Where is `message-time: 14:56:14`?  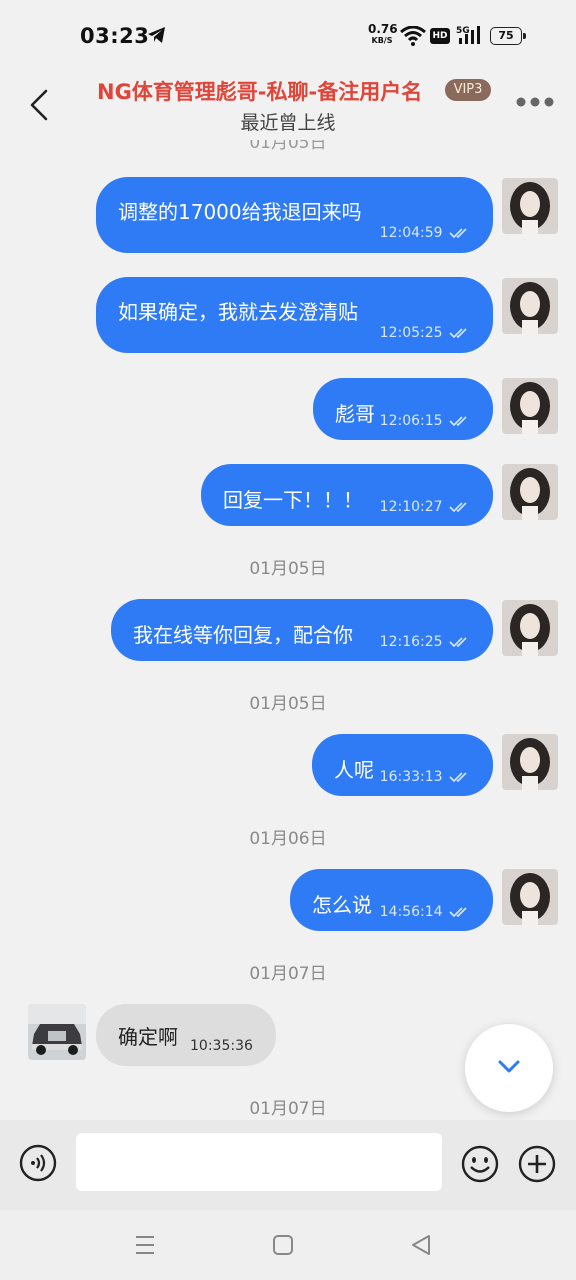 message-time: 14:56:14 is located at coordinates (411, 912).